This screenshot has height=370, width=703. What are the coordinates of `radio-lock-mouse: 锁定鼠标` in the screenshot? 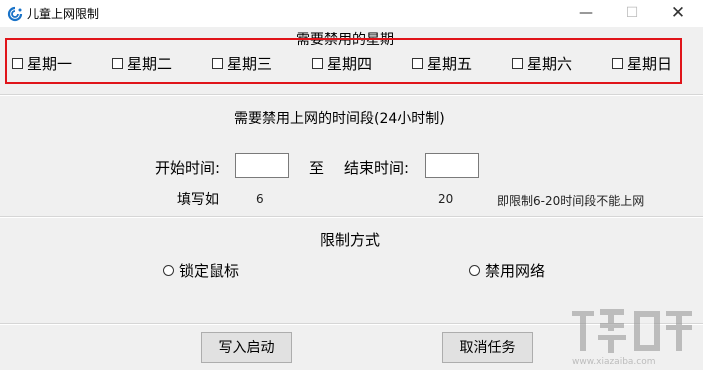 It's located at (201, 270).